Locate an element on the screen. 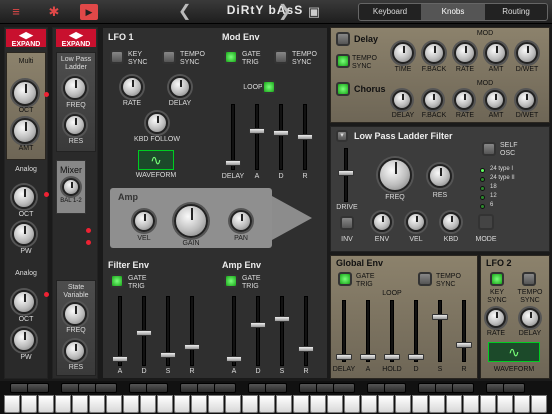  globalenv-delay-slider is located at coordinates (344, 331).